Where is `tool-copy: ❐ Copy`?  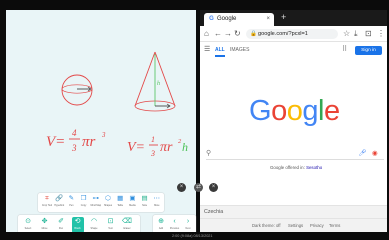
tool-copy: ❐ Copy is located at coordinates (84, 202).